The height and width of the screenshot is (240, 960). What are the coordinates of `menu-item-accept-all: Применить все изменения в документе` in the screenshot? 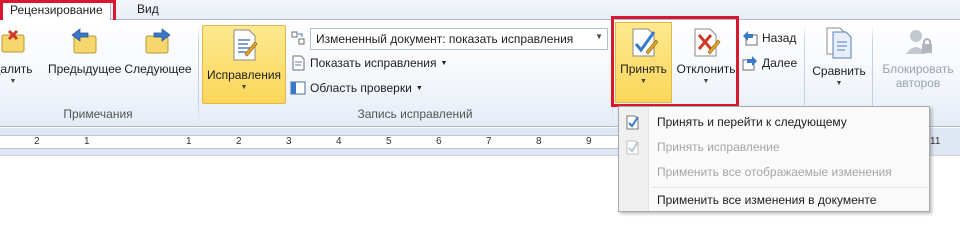 It's located at (774, 200).